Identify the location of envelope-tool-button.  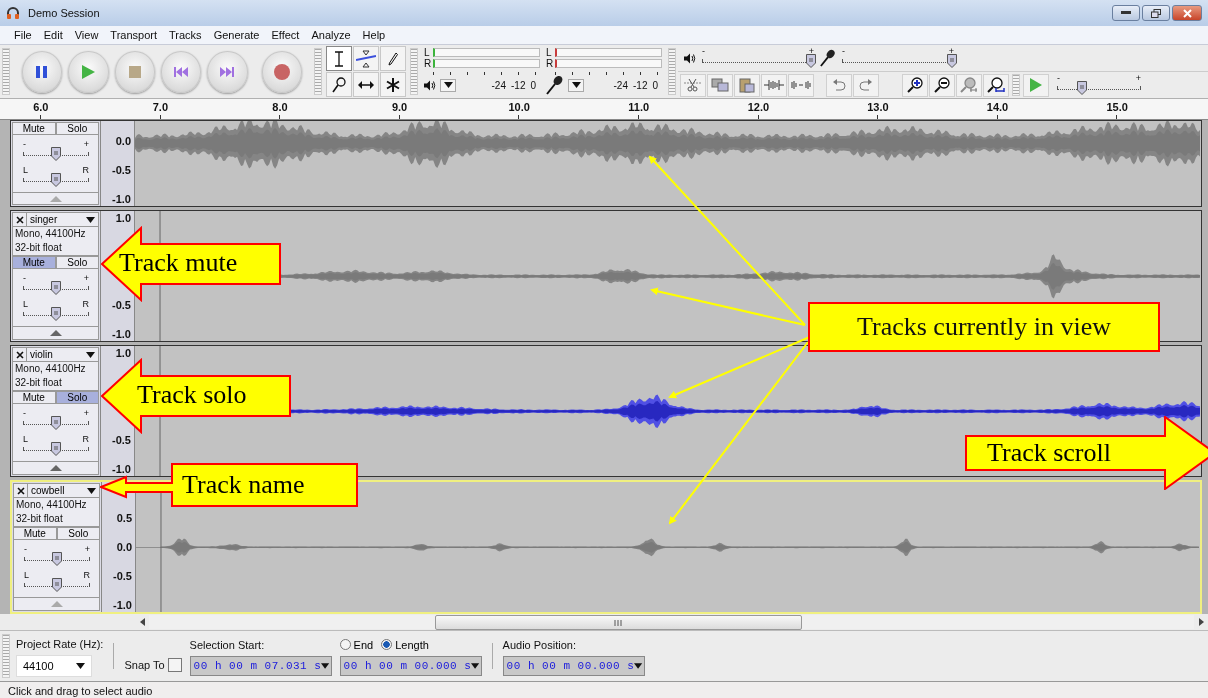
(366, 58).